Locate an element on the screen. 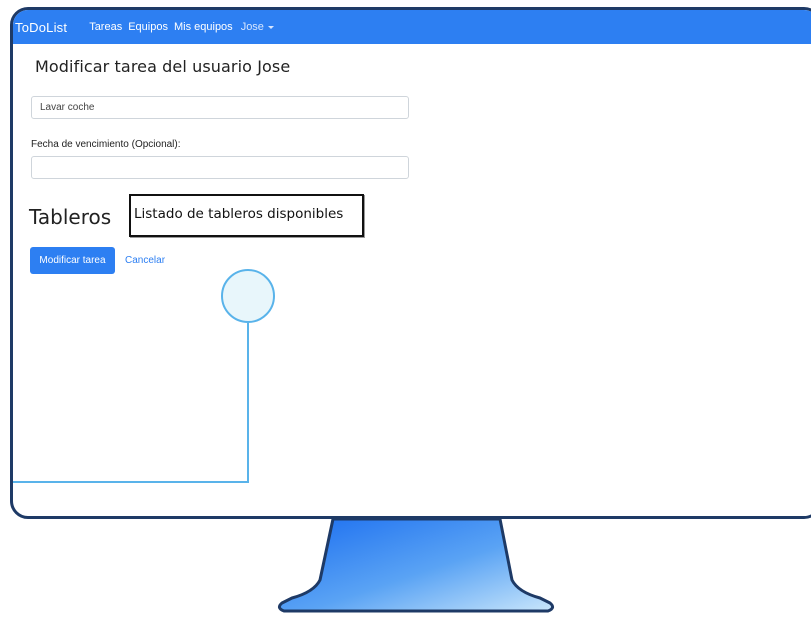 This screenshot has height=620, width=811. boards-list-box: Listado de tableros disponibles is located at coordinates (246, 215).